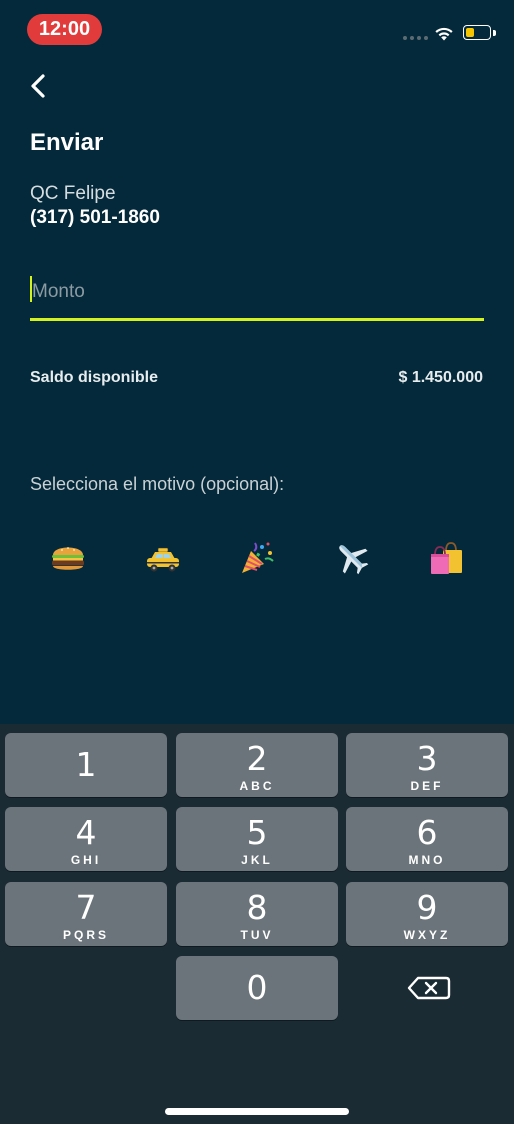  I want to click on key-0: 0, so click(257, 988).